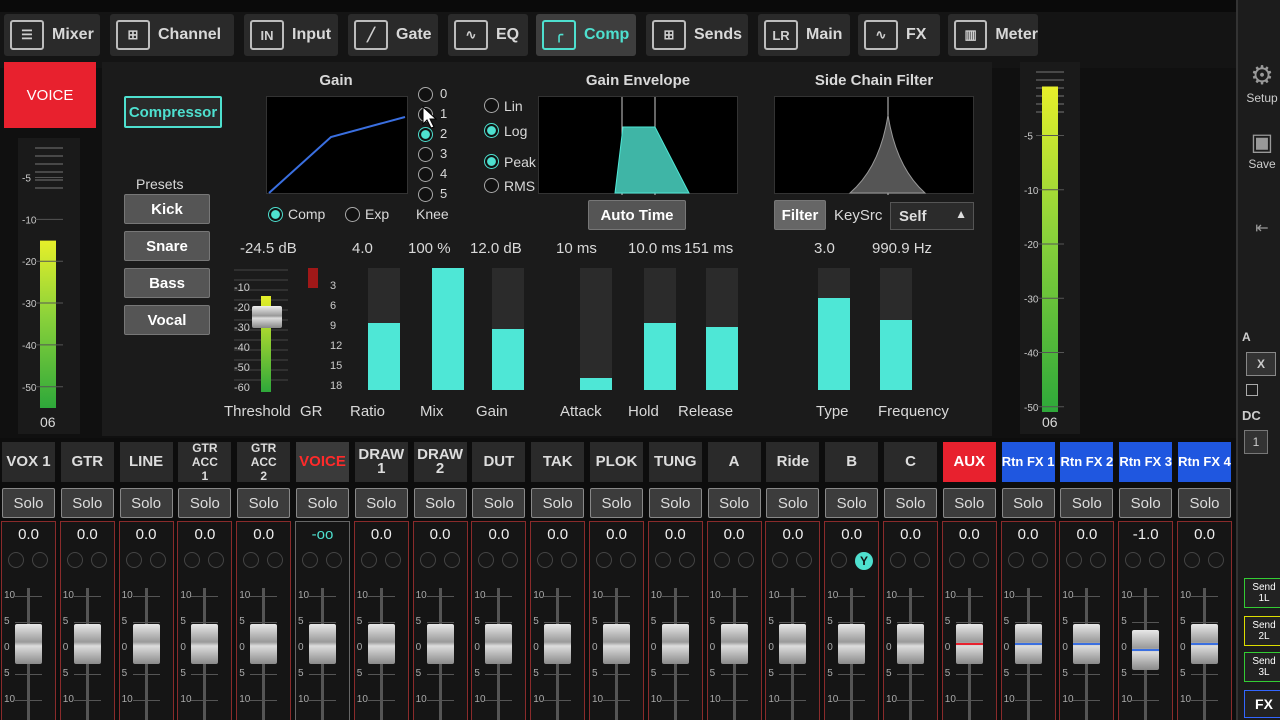 The image size is (1280, 720). What do you see at coordinates (28, 462) in the screenshot?
I see `channel-name-vox-1: VOX 1` at bounding box center [28, 462].